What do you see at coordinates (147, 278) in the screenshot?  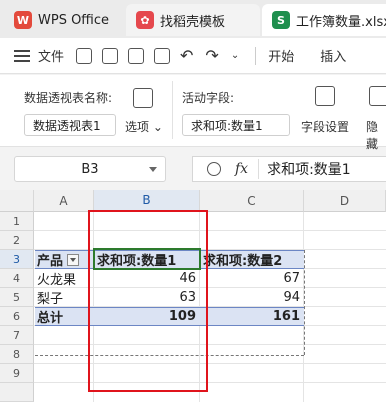 I see `cell-b4: 46` at bounding box center [147, 278].